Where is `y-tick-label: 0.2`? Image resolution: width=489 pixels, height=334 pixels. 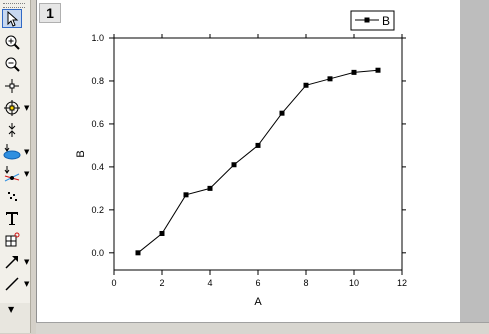 y-tick-label: 0.2 is located at coordinates (97, 210).